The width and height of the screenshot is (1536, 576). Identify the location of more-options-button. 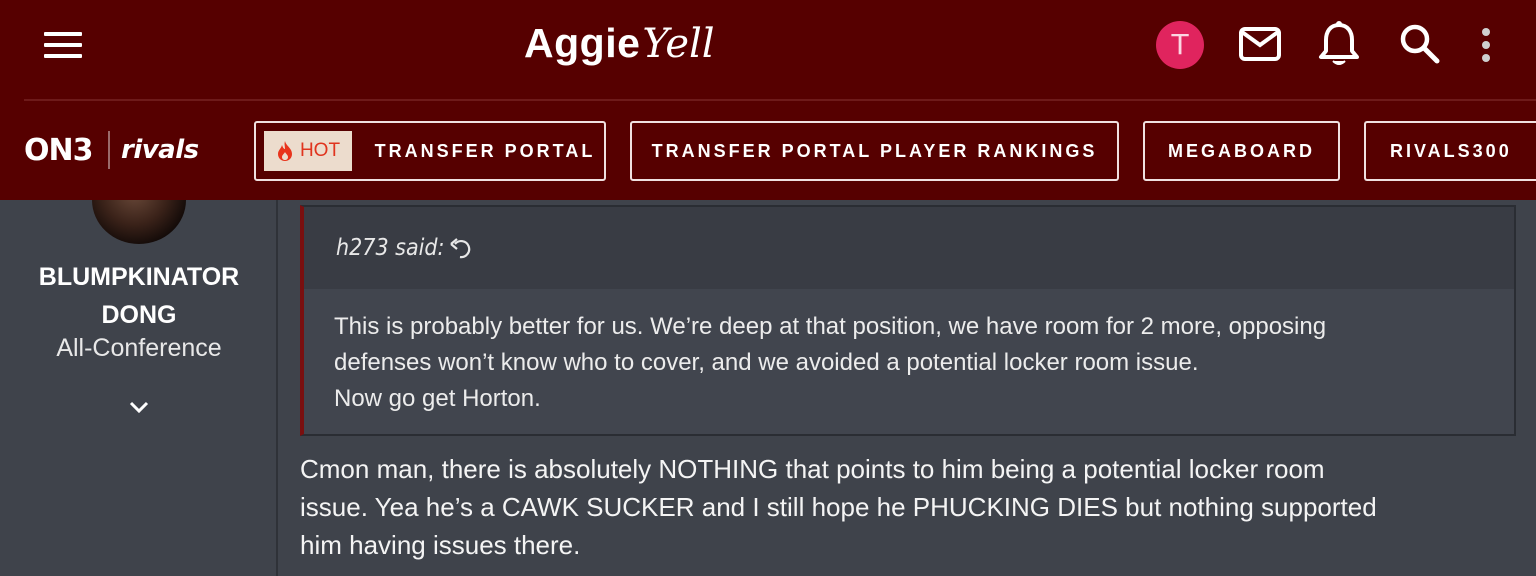
(1486, 48).